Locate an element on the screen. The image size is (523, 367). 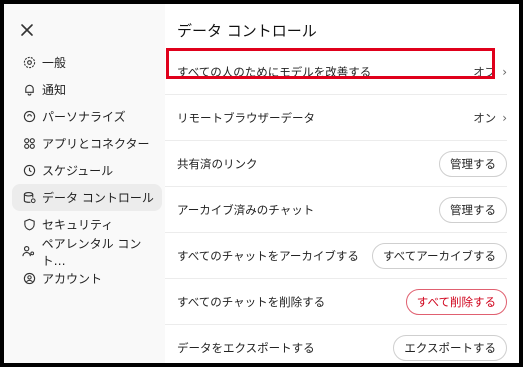
account-icon is located at coordinates (29, 279).